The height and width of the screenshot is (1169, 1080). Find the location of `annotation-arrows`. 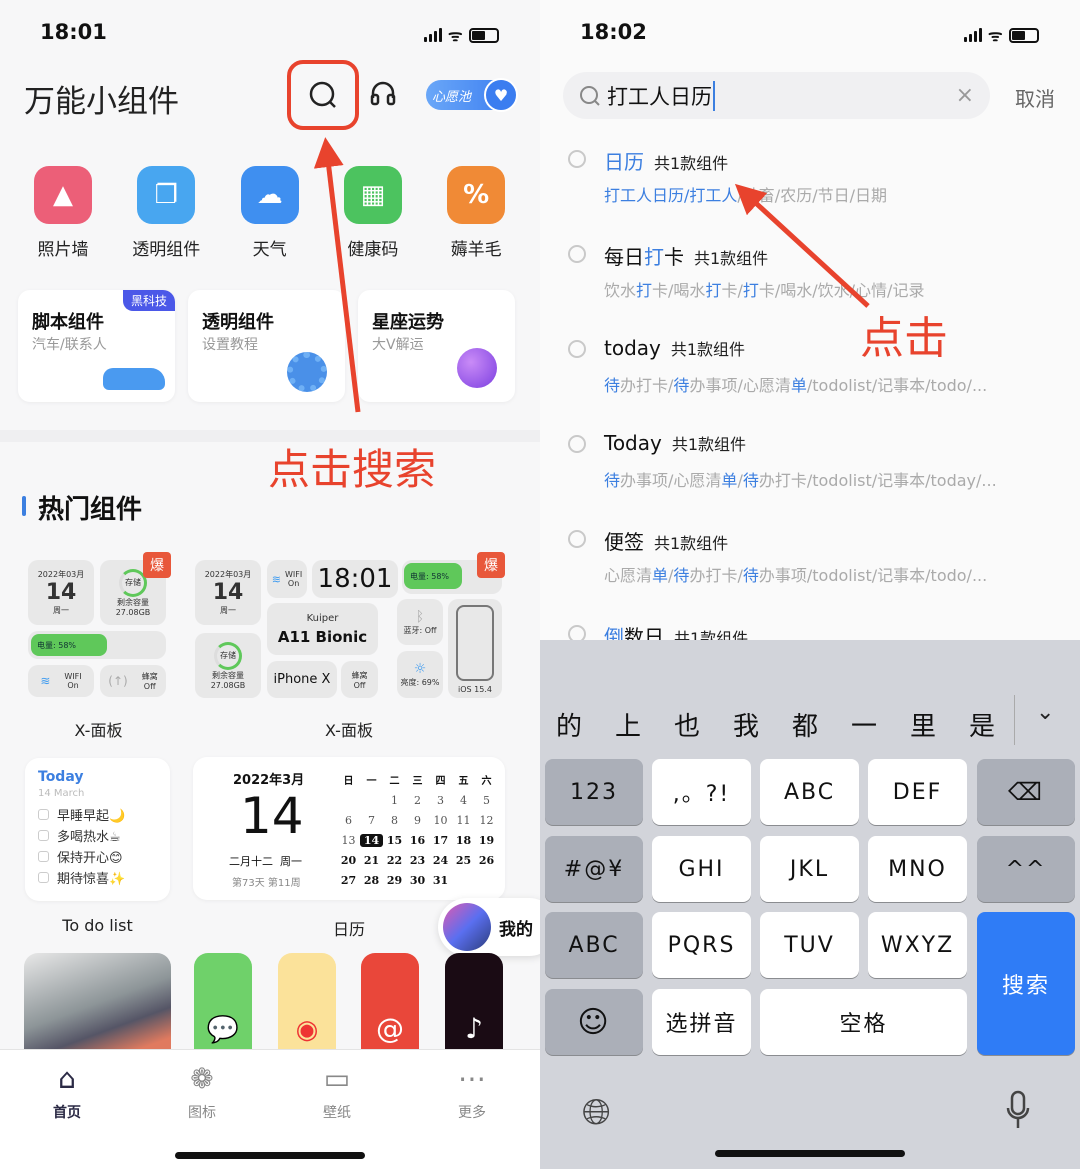

annotation-arrows is located at coordinates (591, 275).